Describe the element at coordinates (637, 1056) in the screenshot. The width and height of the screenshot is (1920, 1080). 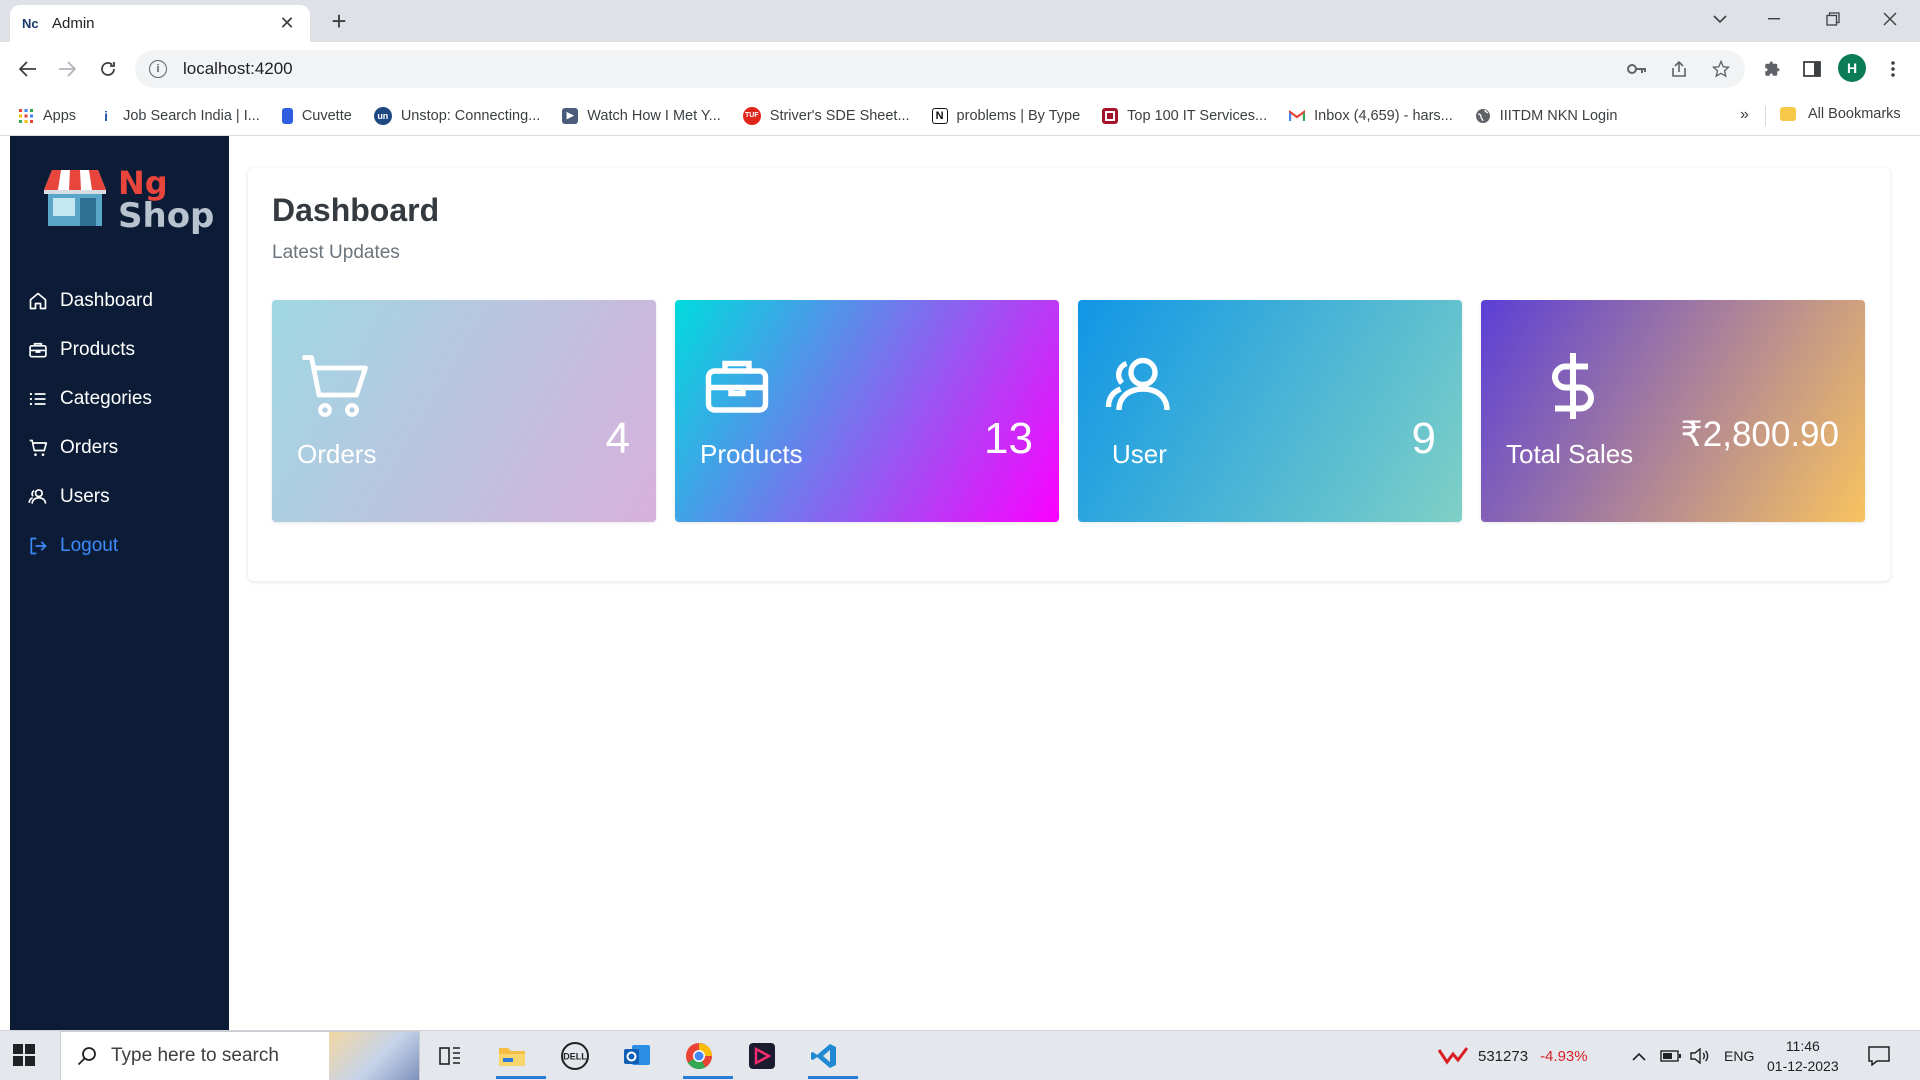
I see `outlook-icon` at that location.